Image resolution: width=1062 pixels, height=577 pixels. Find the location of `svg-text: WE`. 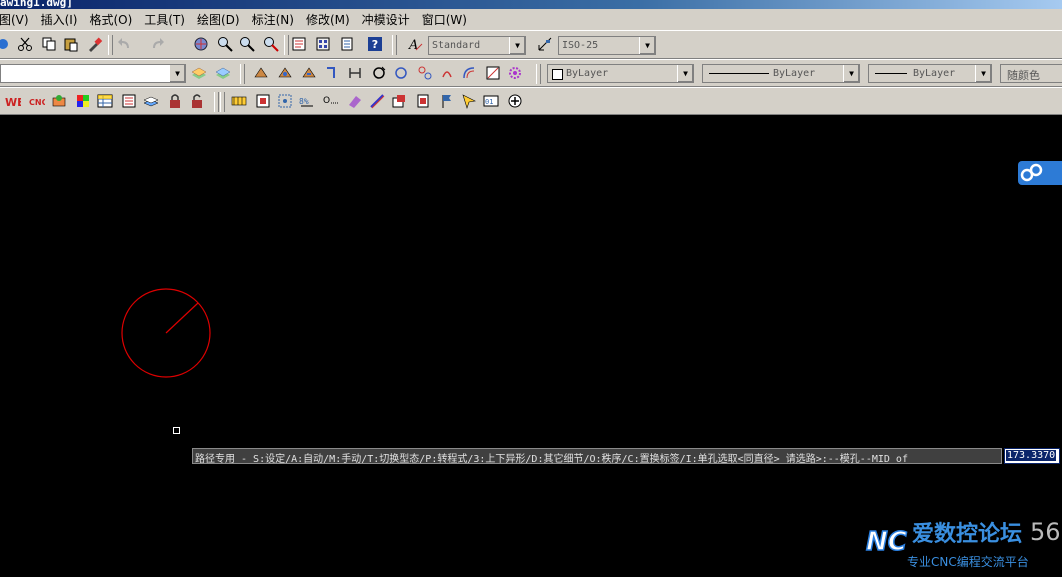

svg-text: WE is located at coordinates (13, 102).